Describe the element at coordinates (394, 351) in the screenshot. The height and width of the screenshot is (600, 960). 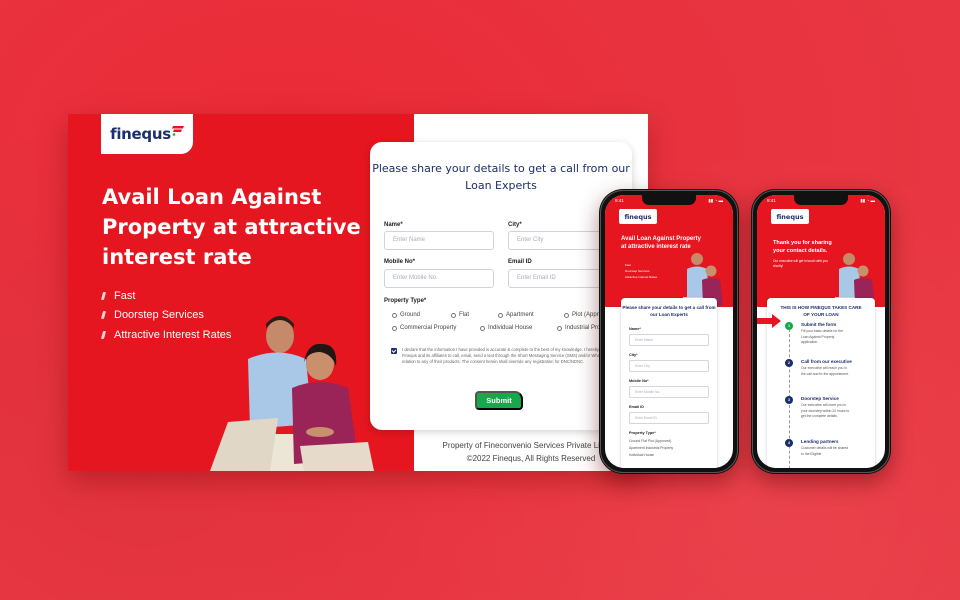
I see `consent-checkbox` at that location.